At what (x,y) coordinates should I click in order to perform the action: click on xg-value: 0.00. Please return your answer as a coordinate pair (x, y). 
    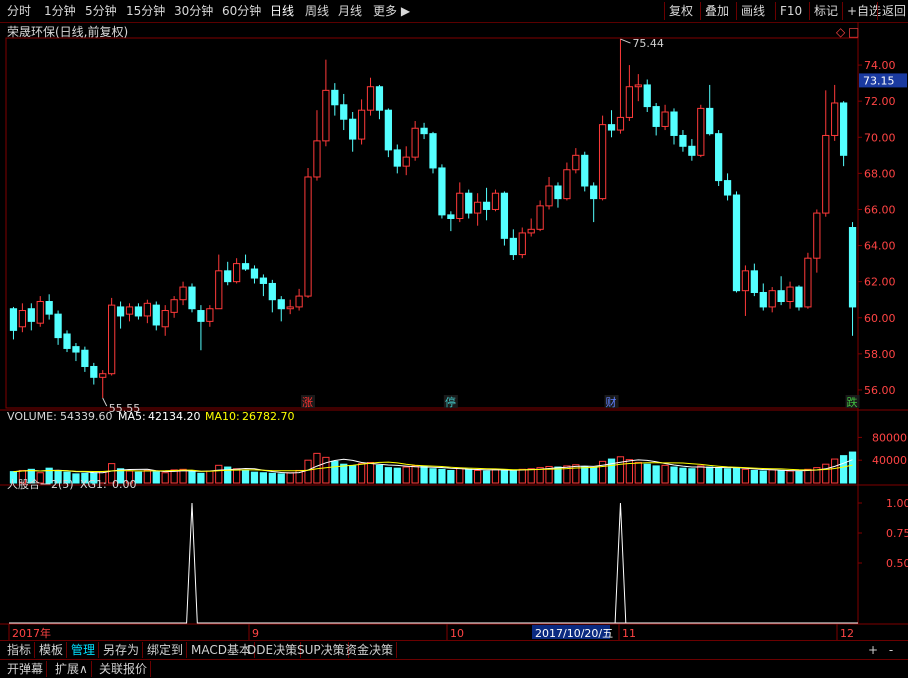
    Looking at the image, I should click on (124, 484).